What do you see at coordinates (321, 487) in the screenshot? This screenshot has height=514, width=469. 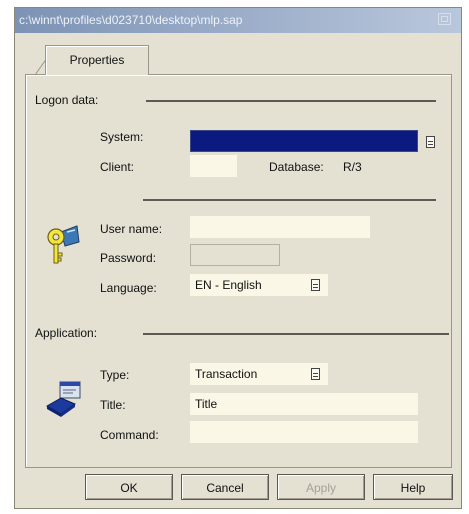 I see `apply-button: Apply` at bounding box center [321, 487].